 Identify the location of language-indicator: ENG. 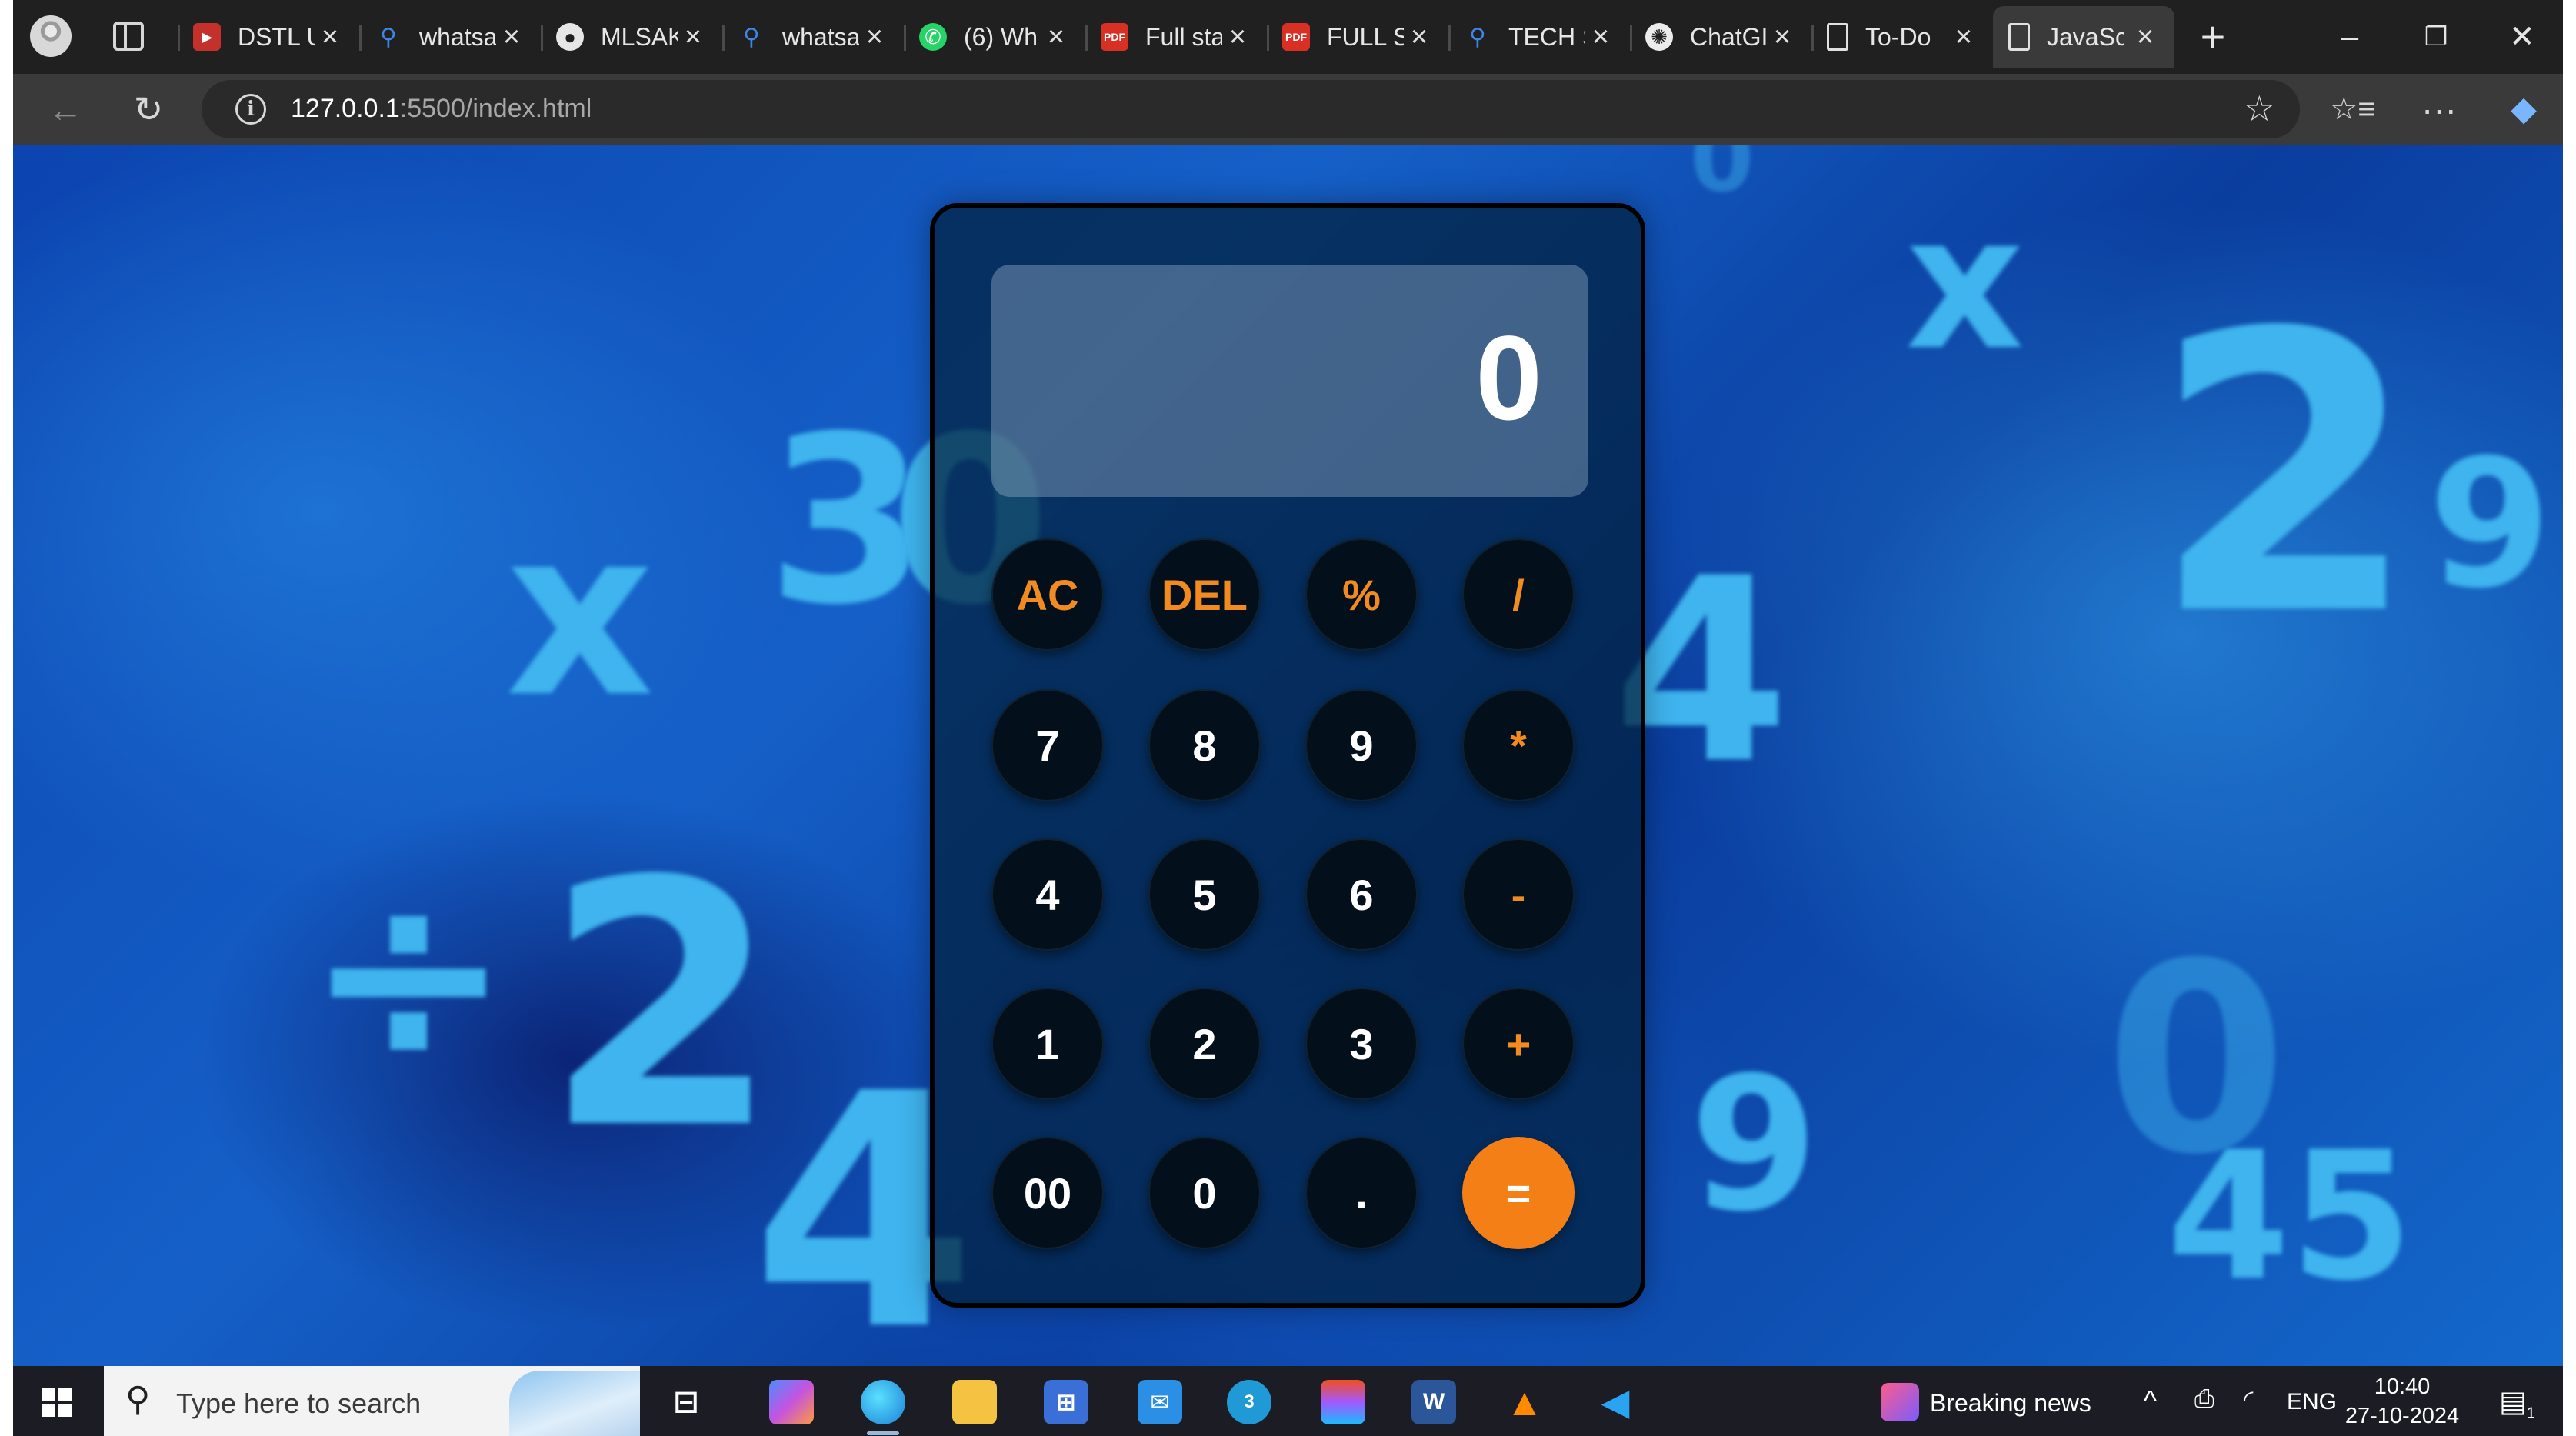
(2312, 1402).